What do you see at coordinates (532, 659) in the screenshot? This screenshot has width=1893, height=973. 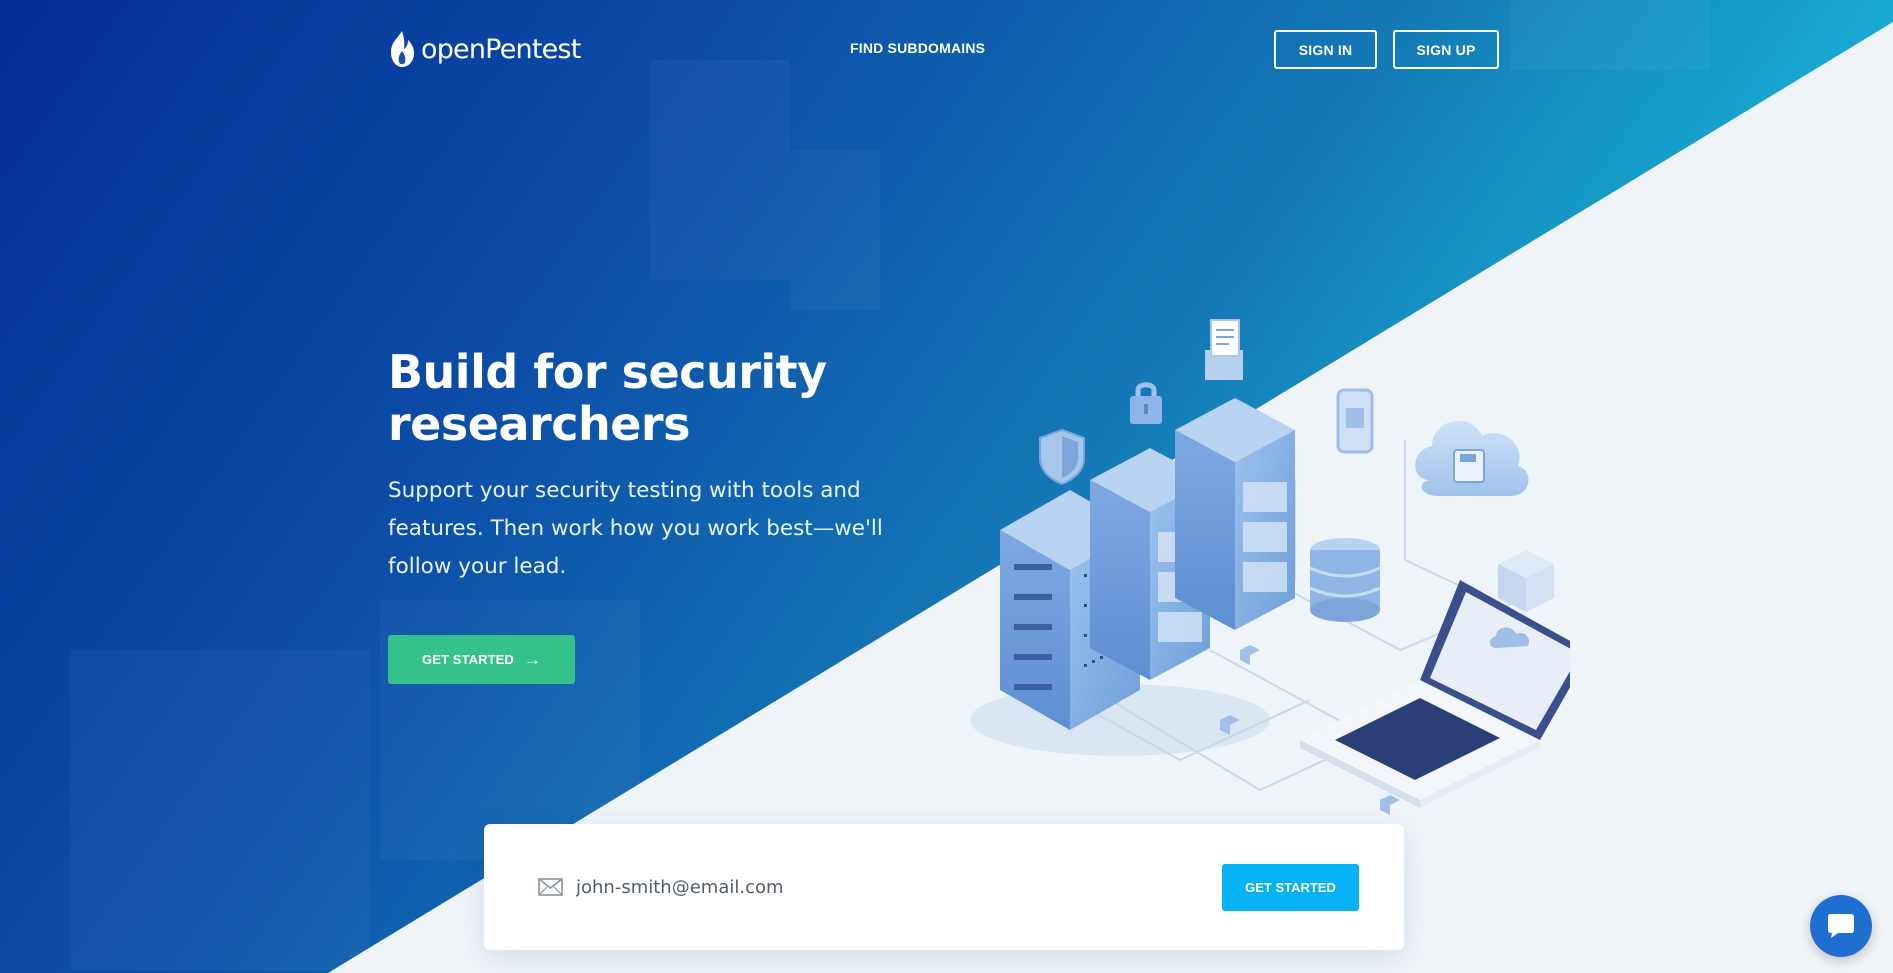 I see `arrow-right-icon: →` at bounding box center [532, 659].